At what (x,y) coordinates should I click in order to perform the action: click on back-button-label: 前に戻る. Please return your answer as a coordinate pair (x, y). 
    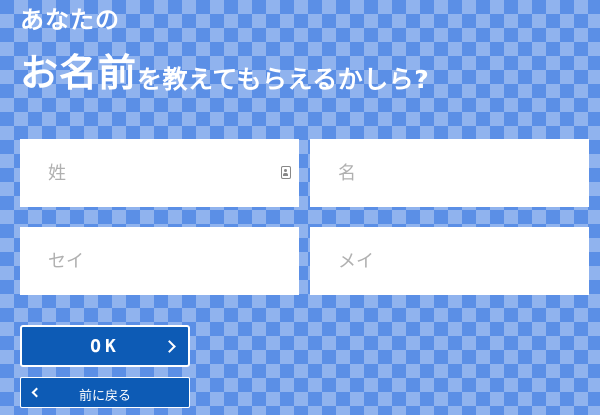
    Looking at the image, I should click on (104, 395).